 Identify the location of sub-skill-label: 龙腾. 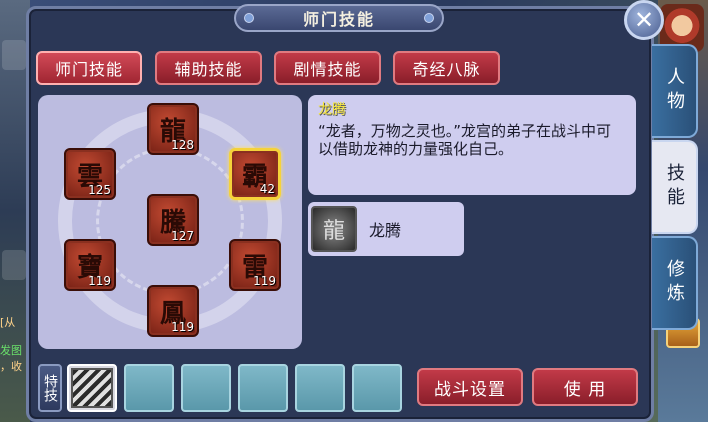
(385, 230).